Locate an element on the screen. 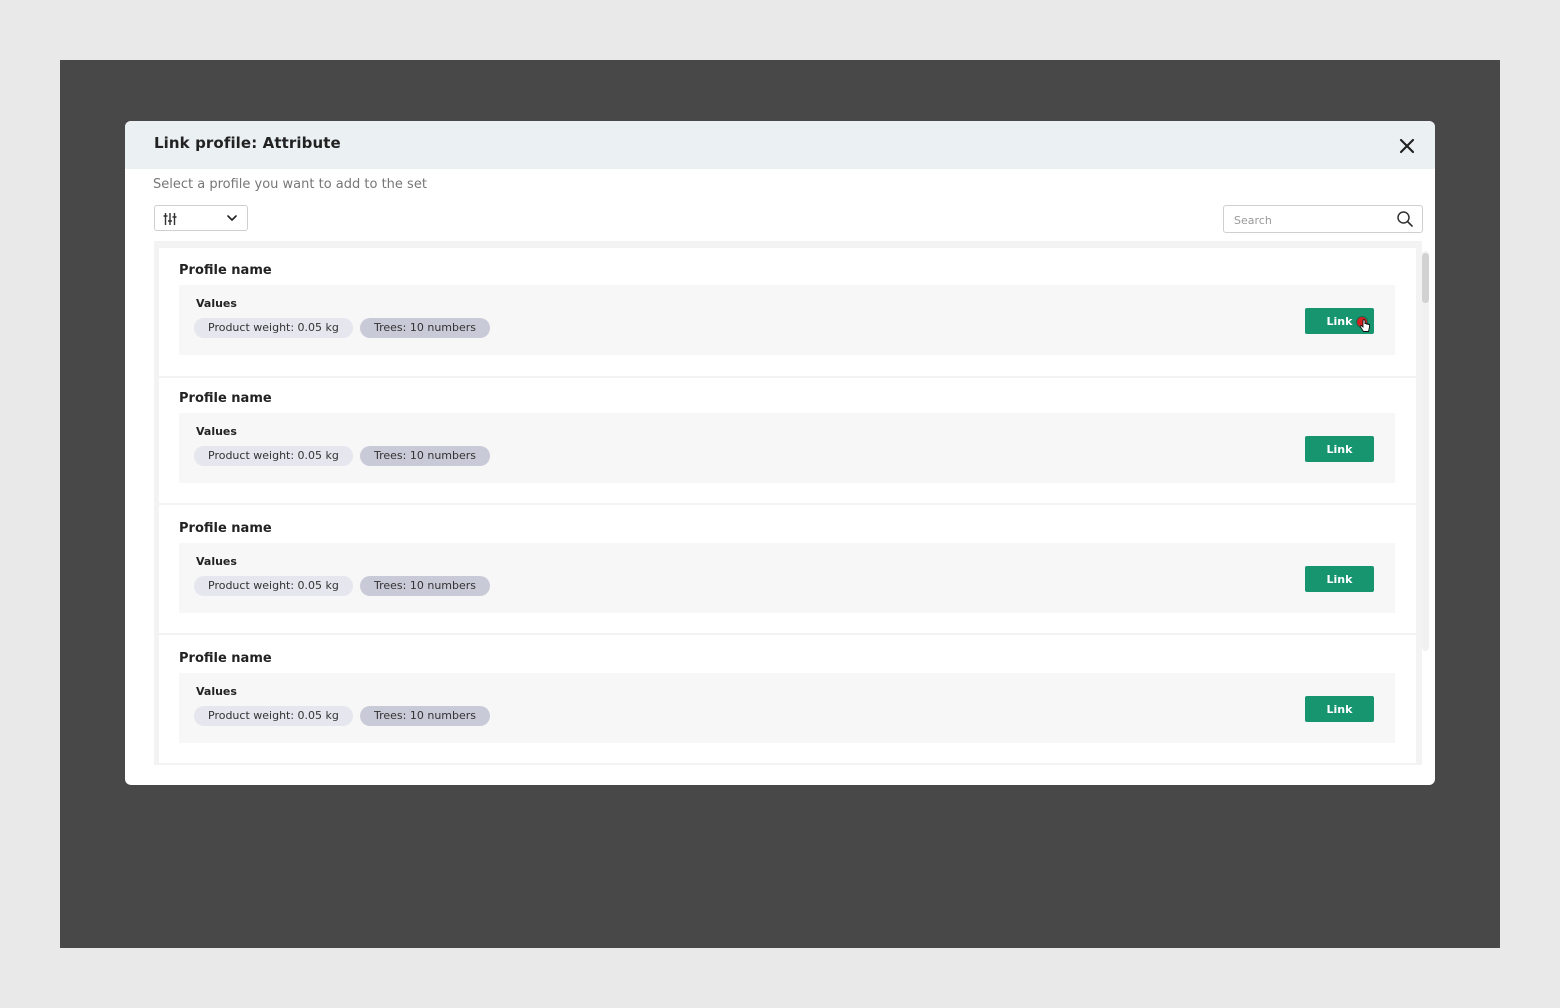  search-icon is located at coordinates (1405, 219).